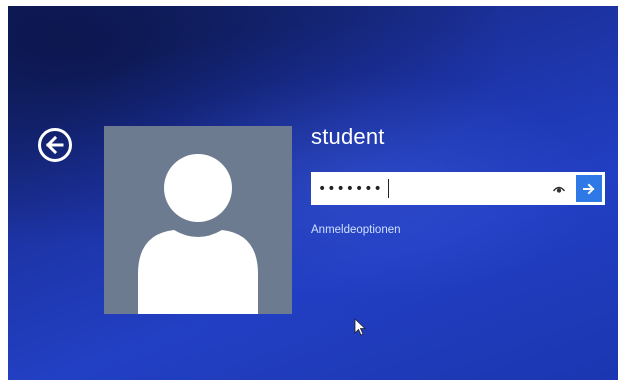 The height and width of the screenshot is (386, 622). What do you see at coordinates (348, 136) in the screenshot?
I see `username-label: student` at bounding box center [348, 136].